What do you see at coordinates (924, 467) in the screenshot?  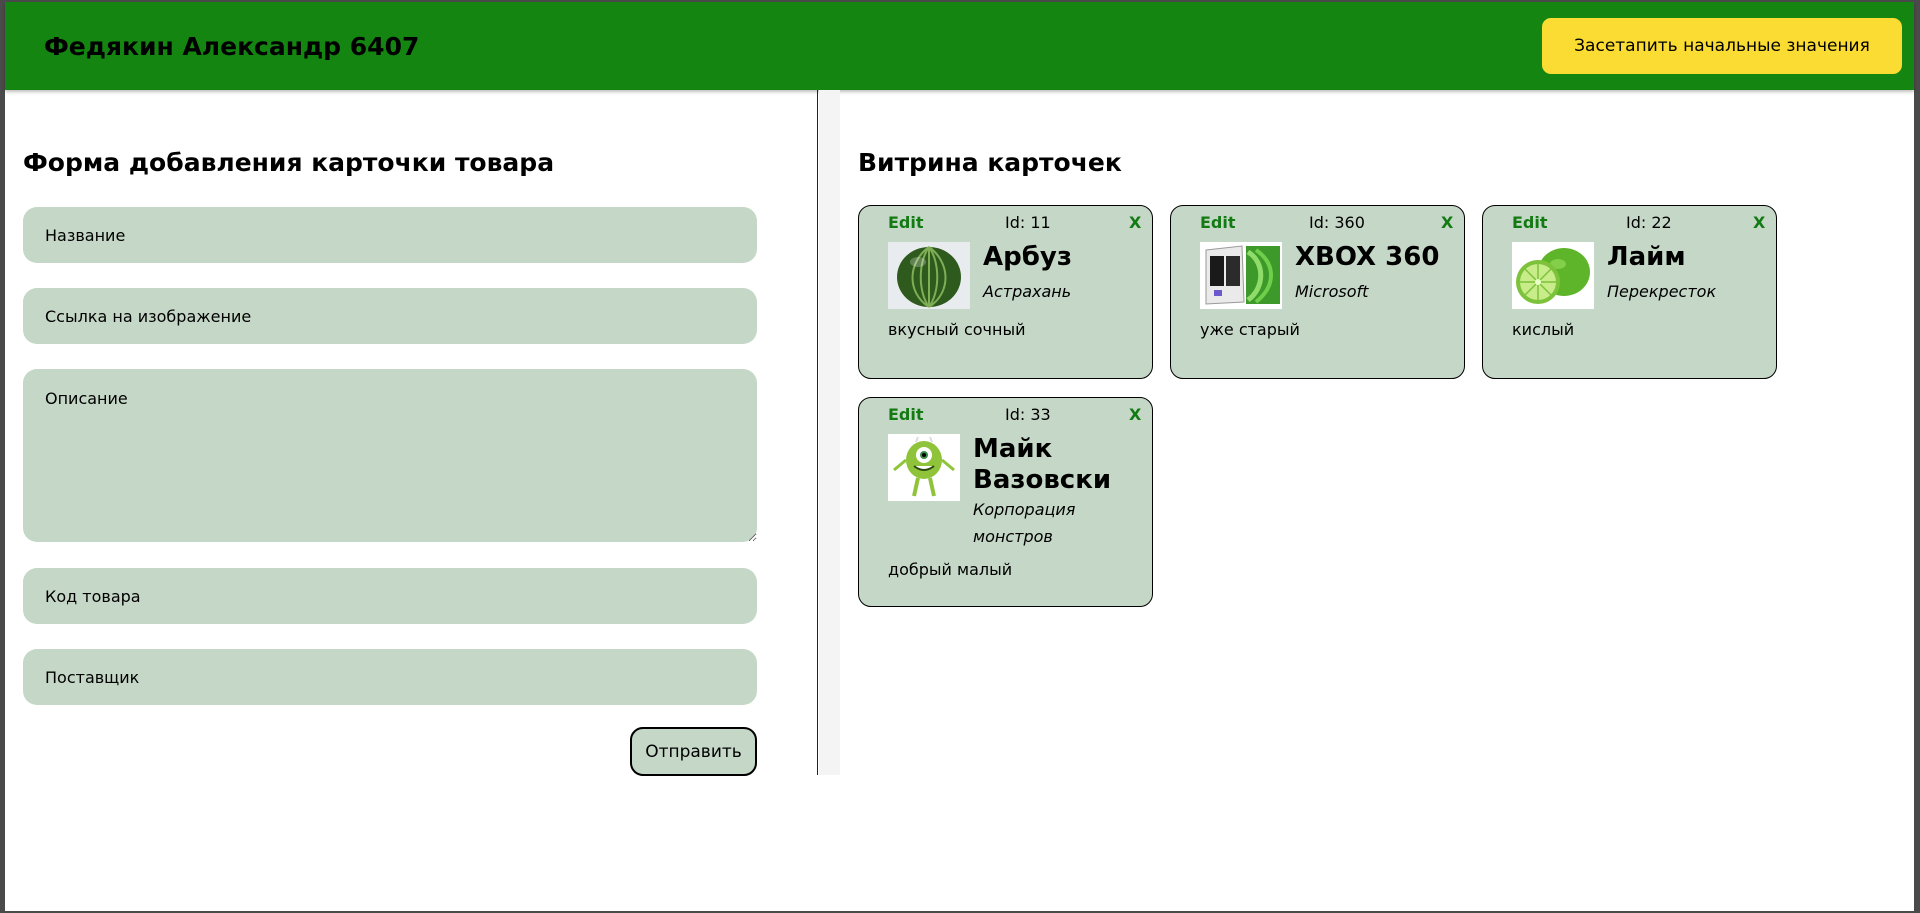 I see `mike-wazowski-image` at bounding box center [924, 467].